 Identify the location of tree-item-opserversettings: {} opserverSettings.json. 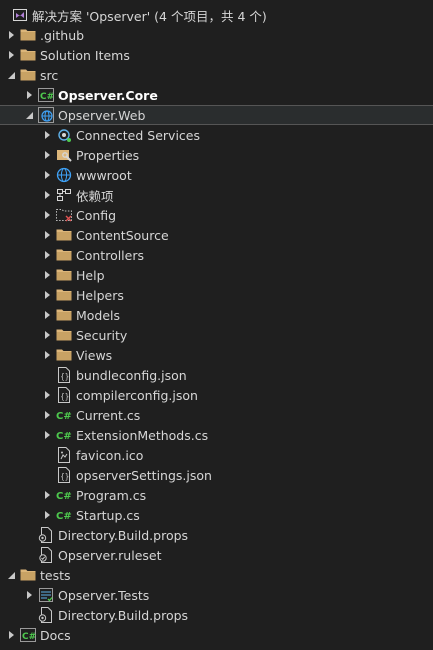
(216, 475).